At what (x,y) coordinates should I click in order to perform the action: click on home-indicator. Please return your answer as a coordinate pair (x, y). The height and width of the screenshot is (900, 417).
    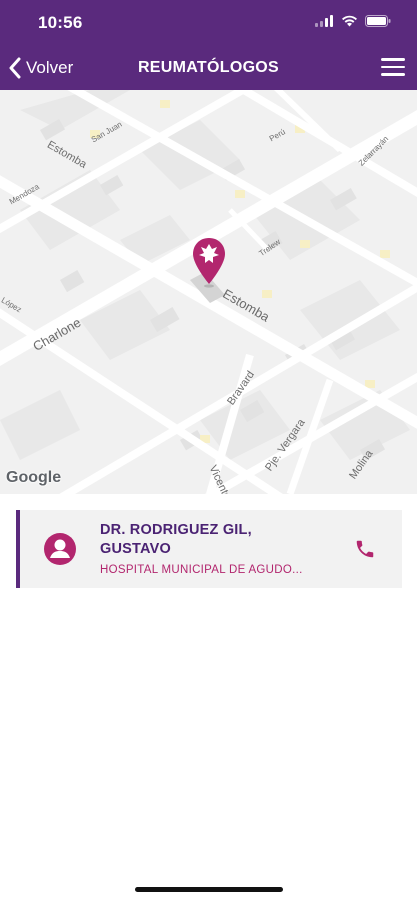
    Looking at the image, I should click on (209, 889).